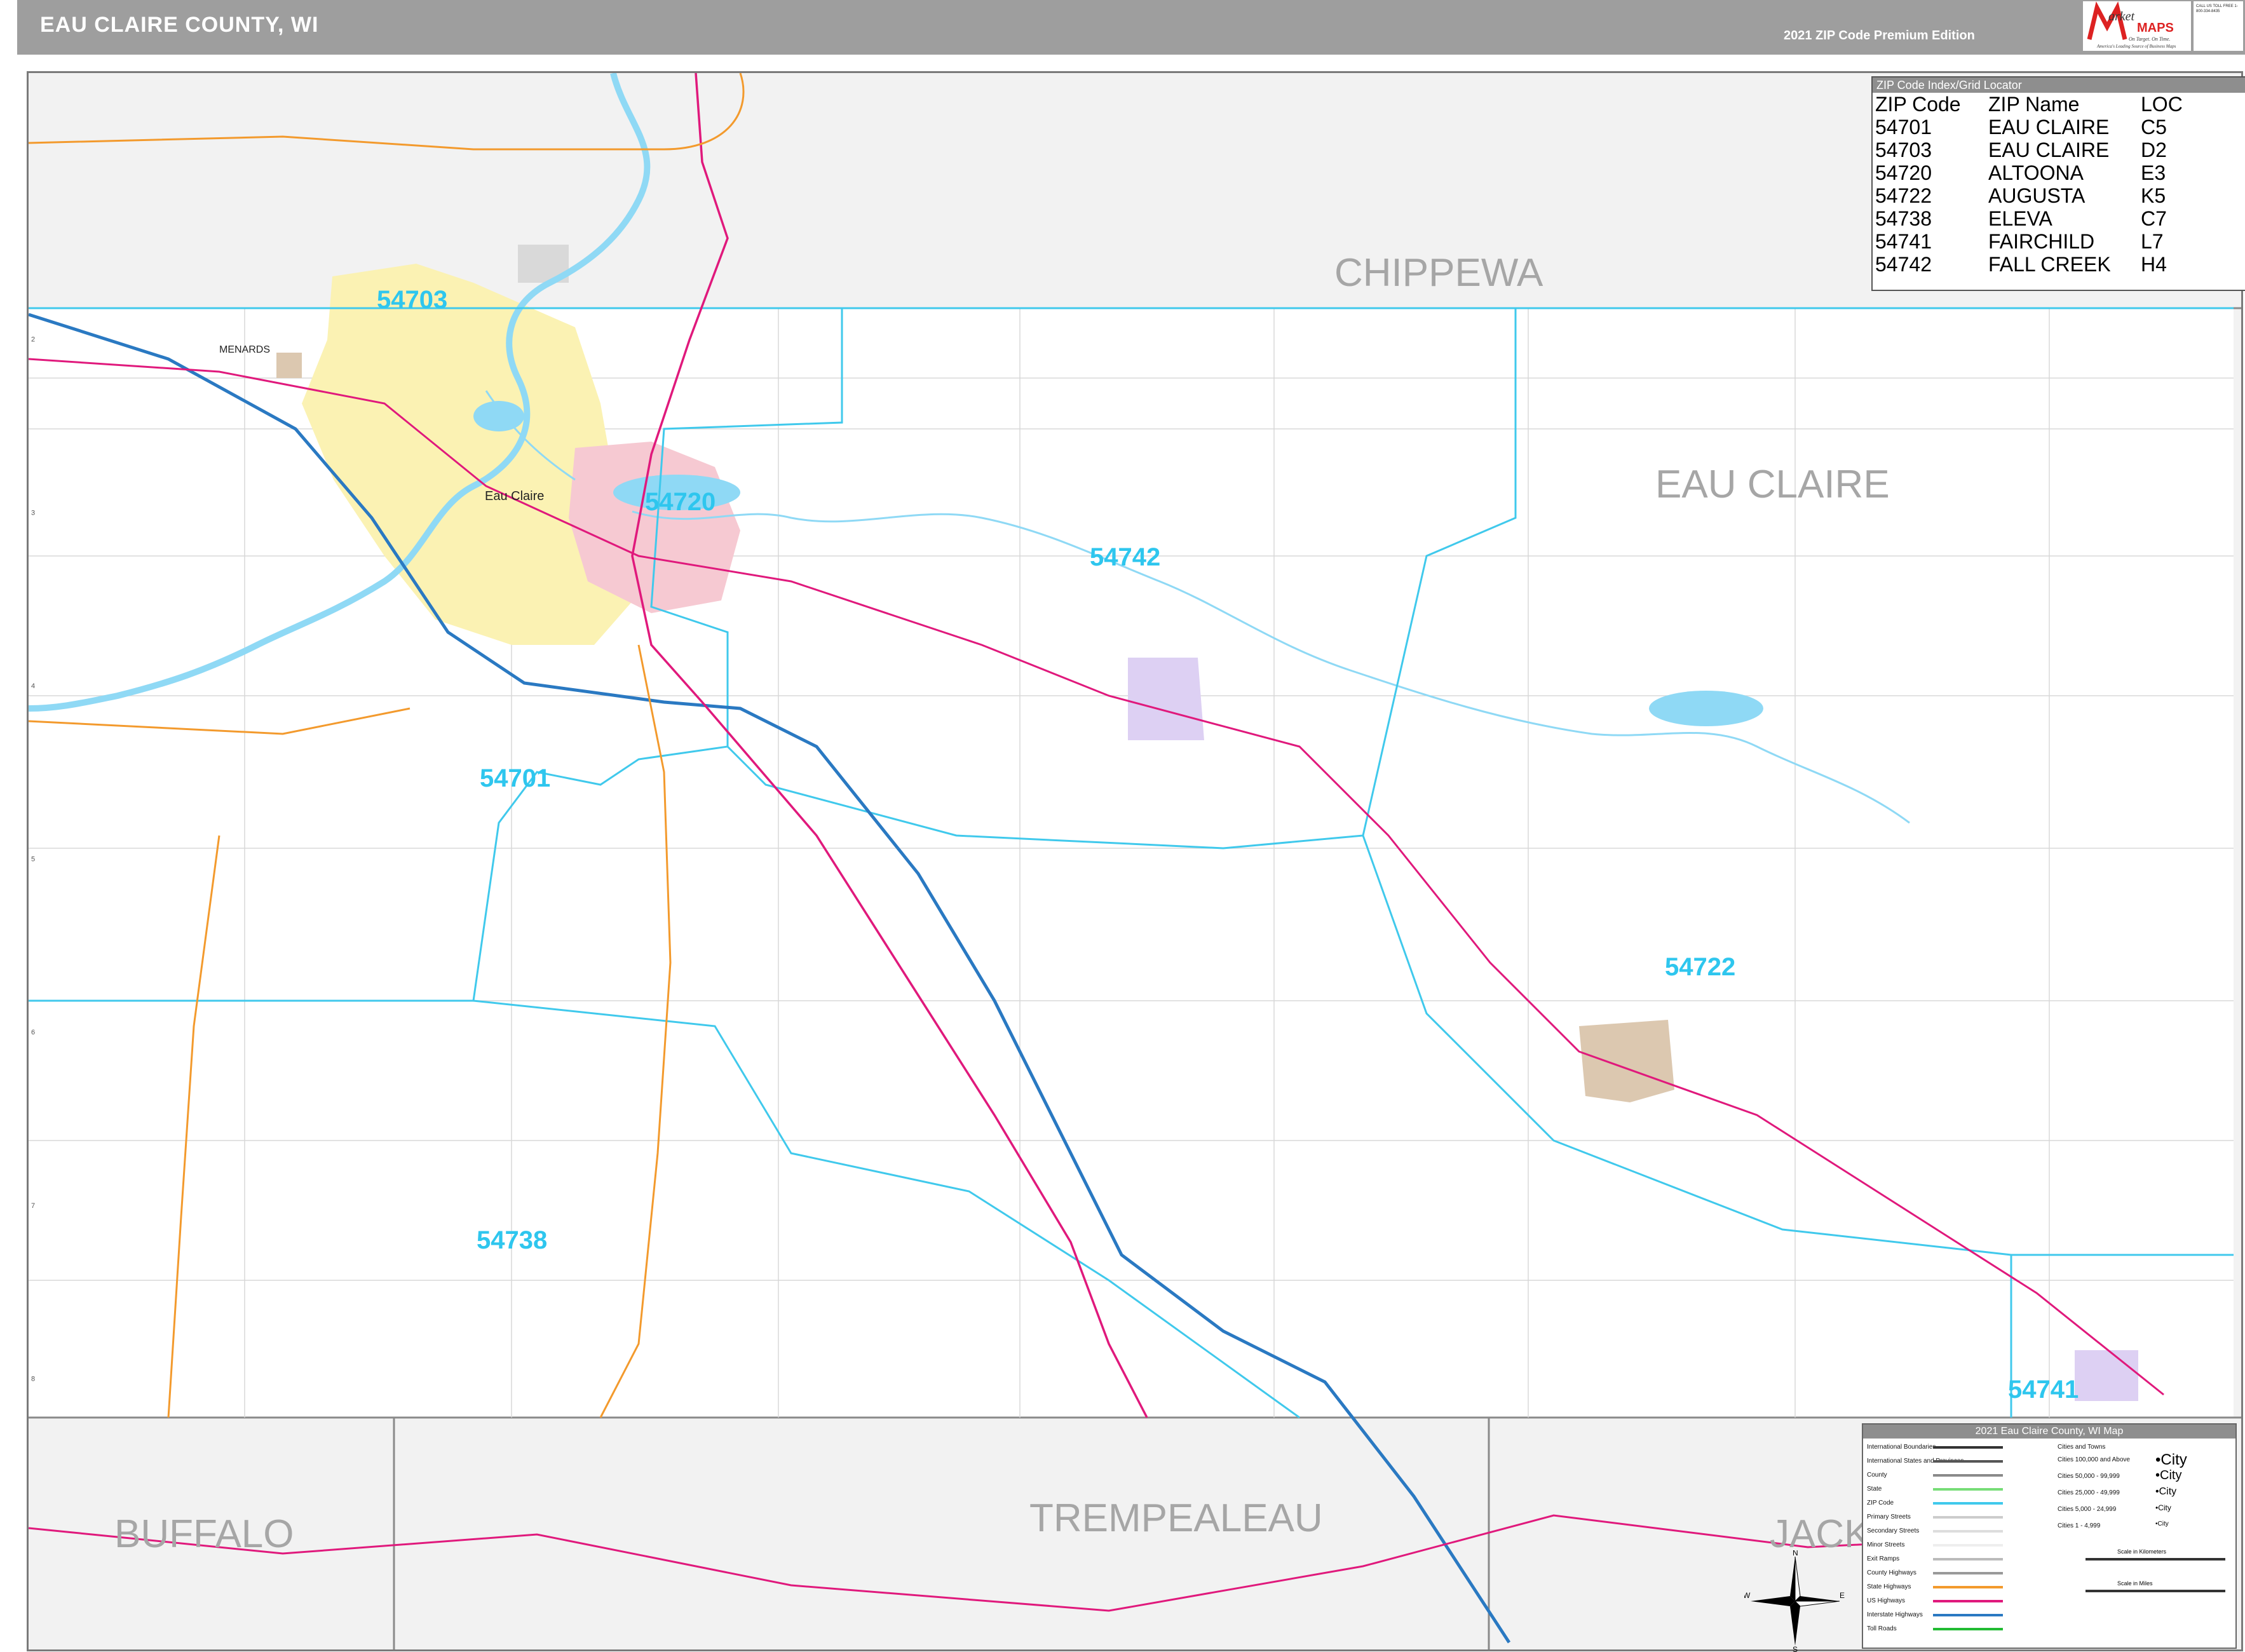 Image resolution: width=2245 pixels, height=1652 pixels. What do you see at coordinates (515, 778) in the screenshot?
I see `zip-label-54701: 54701` at bounding box center [515, 778].